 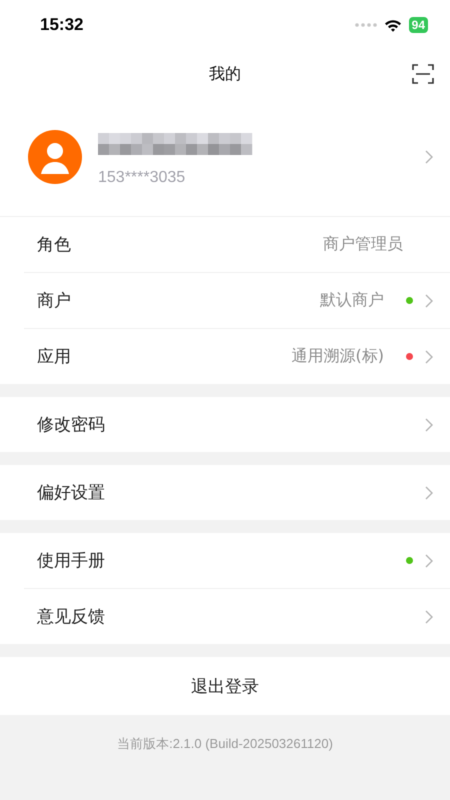 What do you see at coordinates (237, 560) in the screenshot?
I see `menu-row: 使用手册` at bounding box center [237, 560].